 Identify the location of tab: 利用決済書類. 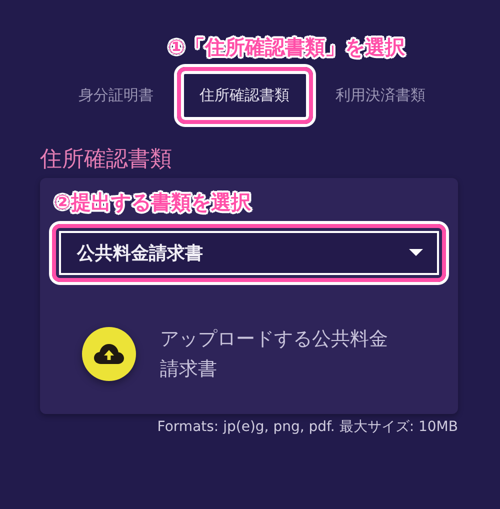
(381, 95).